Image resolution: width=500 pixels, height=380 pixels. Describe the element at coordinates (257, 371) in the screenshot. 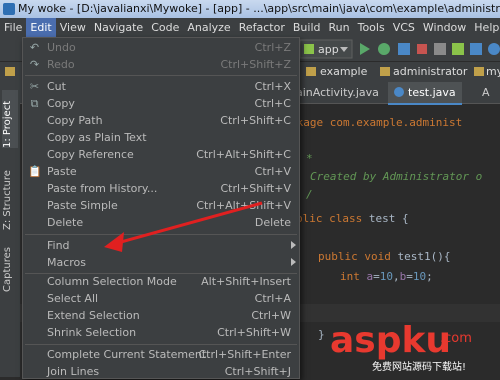

I see `menu-item-shortcut: Ctrl+Shift+J` at that location.